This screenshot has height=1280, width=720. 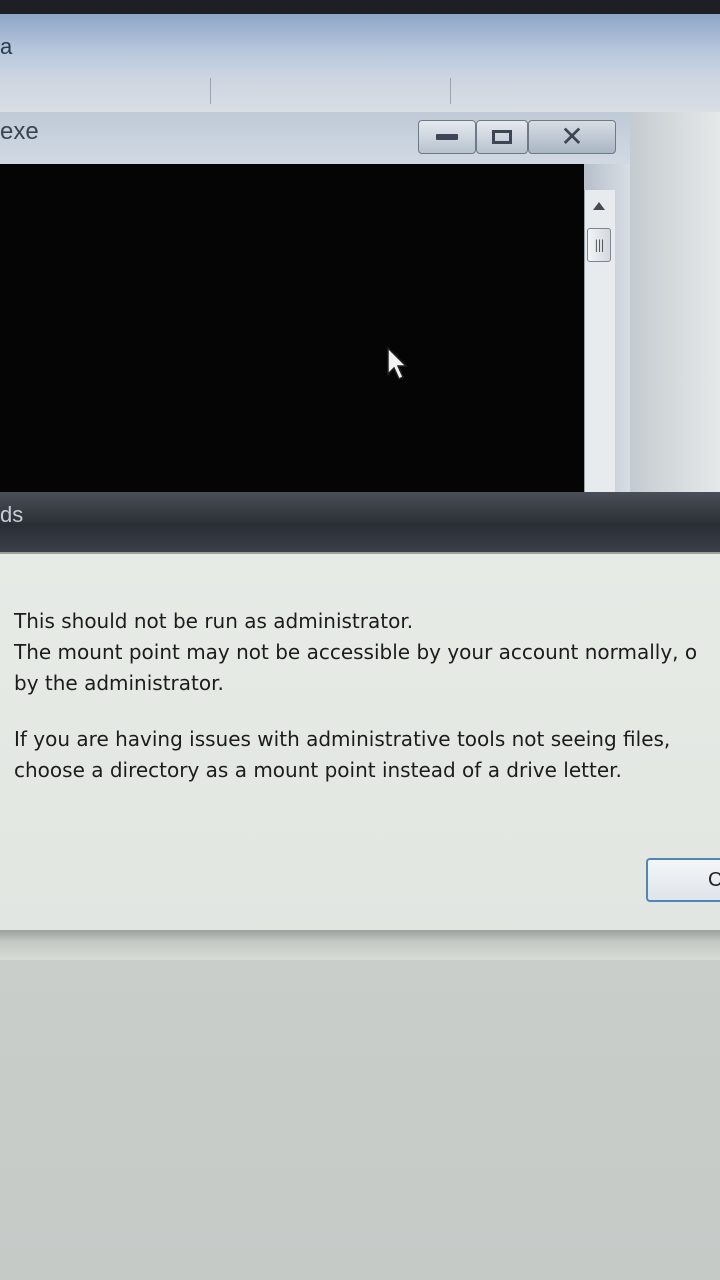 I want to click on scroll-up-arrow-icon, so click(x=599, y=206).